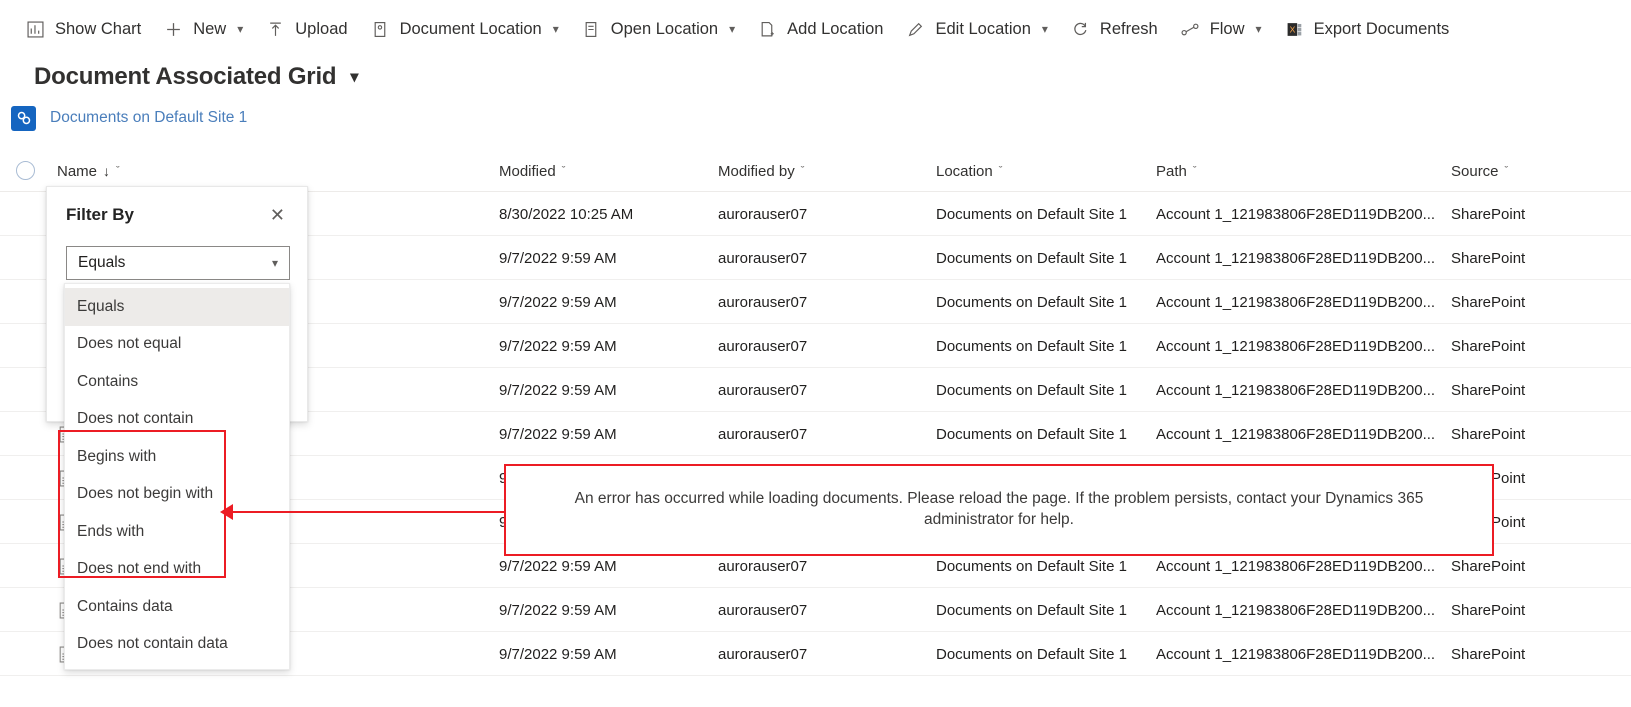 Image resolution: width=1631 pixels, height=707 pixels. I want to click on column-header-label: Modified, so click(527, 171).